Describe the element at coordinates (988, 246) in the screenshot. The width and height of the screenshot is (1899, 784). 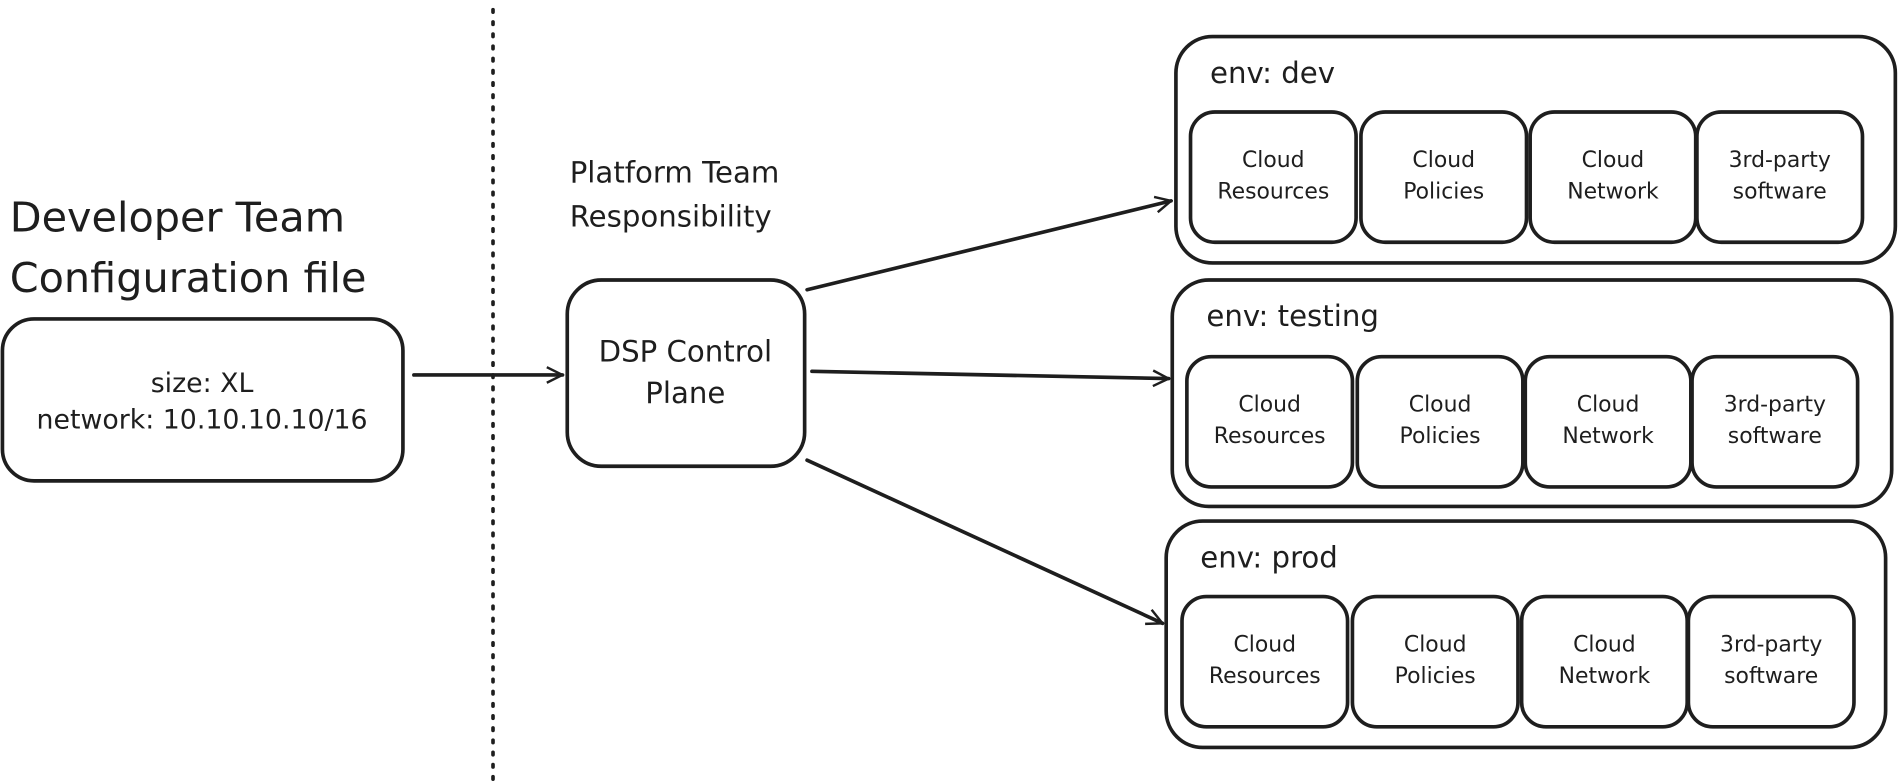
I see `arrow-to-dev` at that location.